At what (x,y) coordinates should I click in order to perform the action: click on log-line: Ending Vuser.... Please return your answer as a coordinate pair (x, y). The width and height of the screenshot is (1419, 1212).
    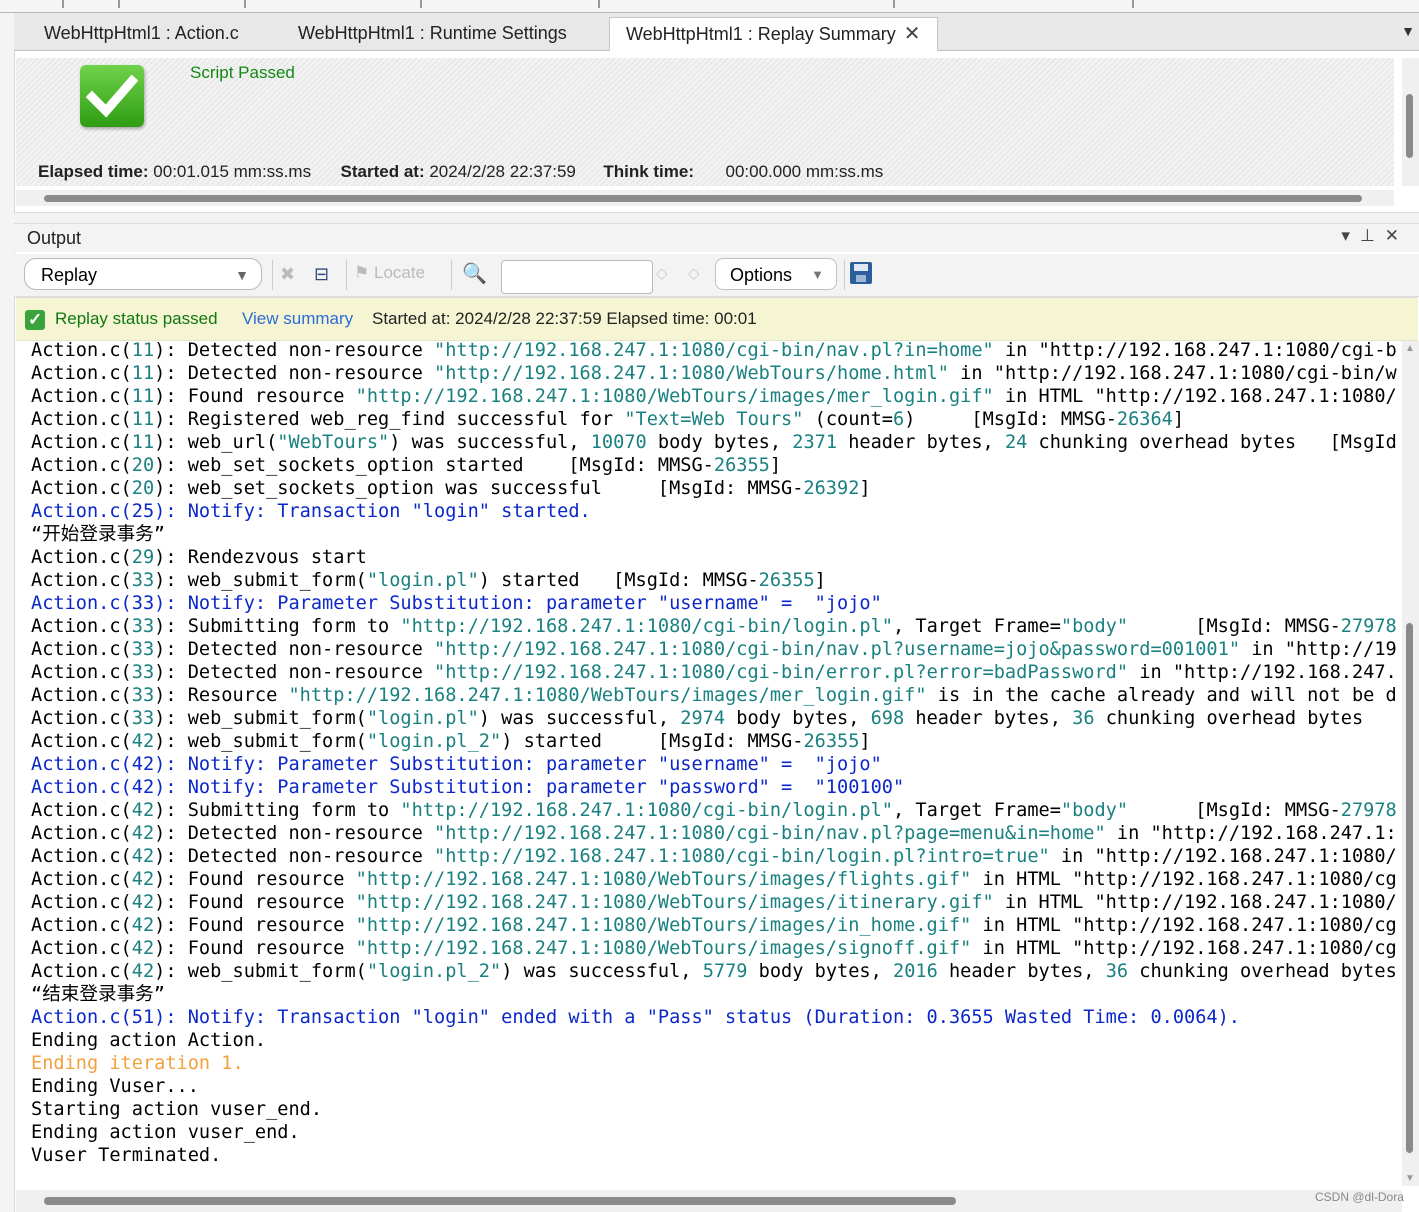
    Looking at the image, I should click on (115, 1086).